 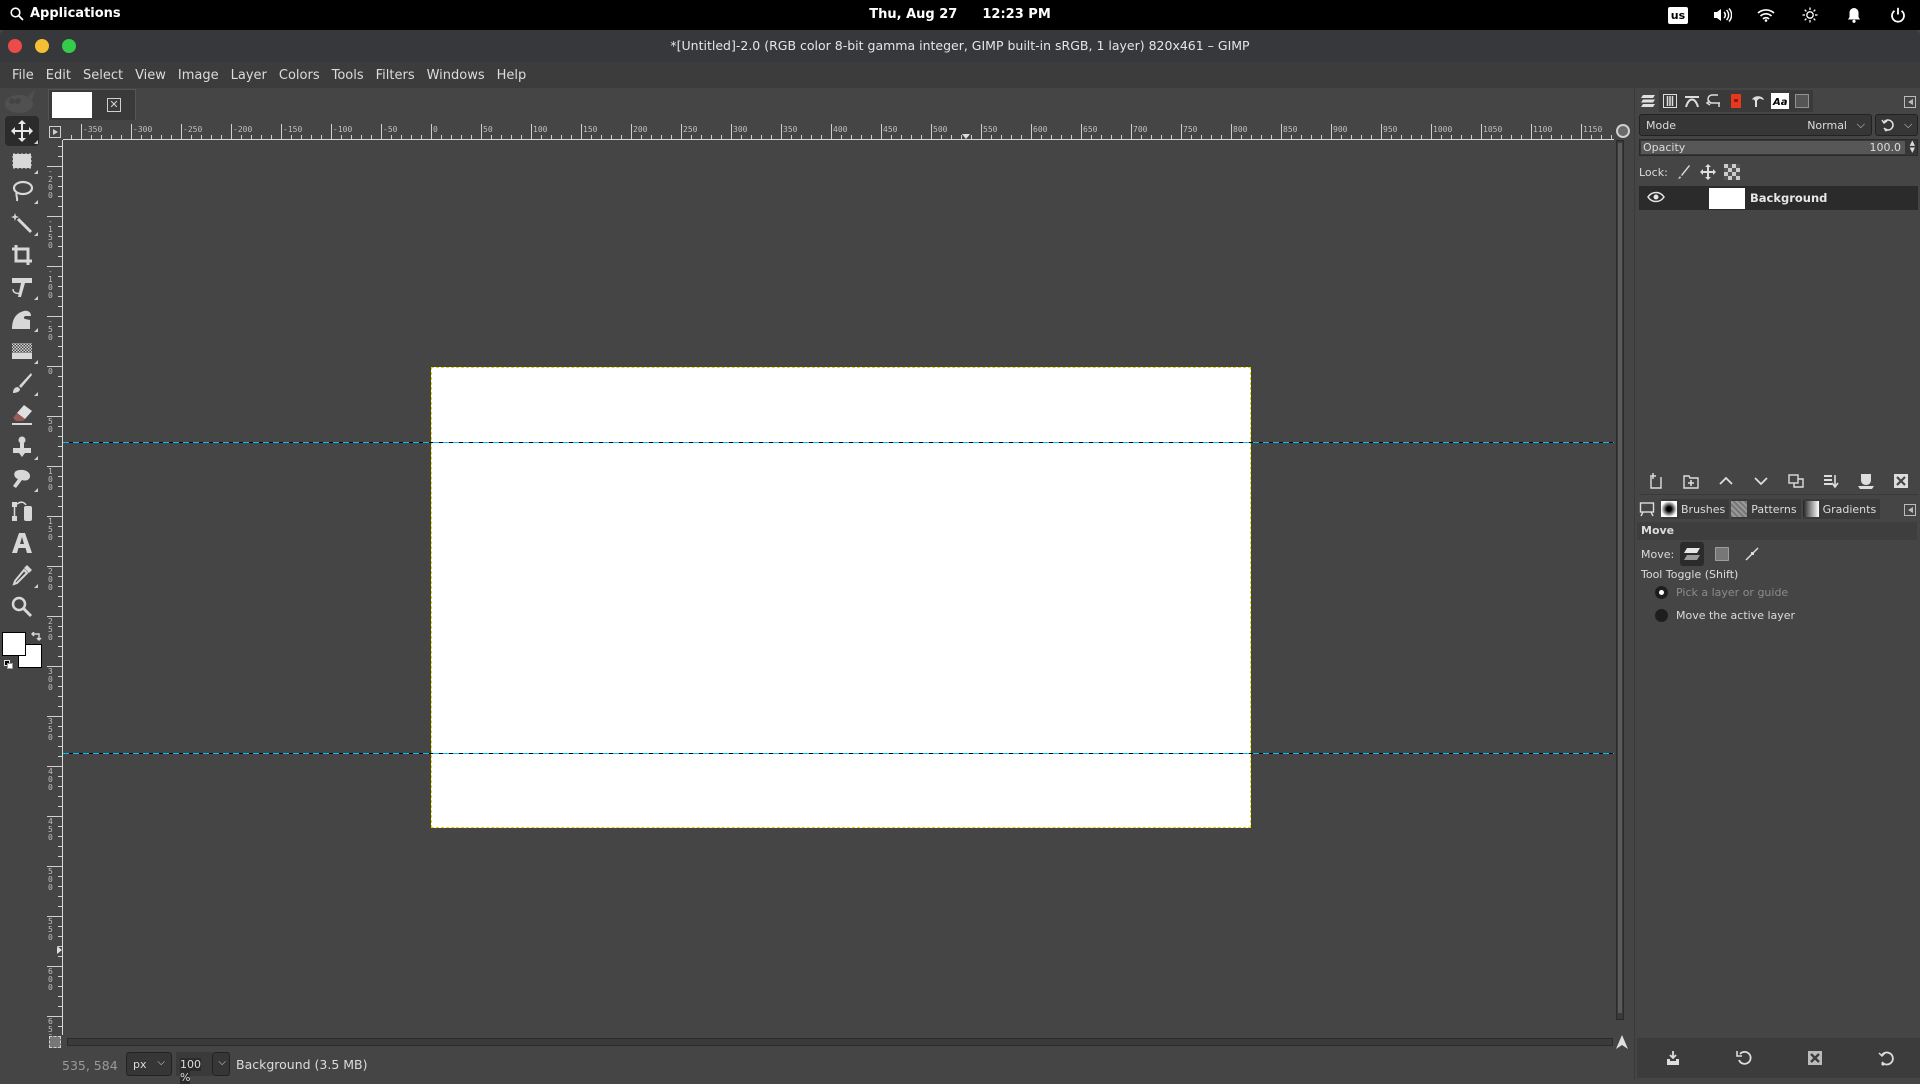 I want to click on lock-alpha-icon, so click(x=1731, y=172).